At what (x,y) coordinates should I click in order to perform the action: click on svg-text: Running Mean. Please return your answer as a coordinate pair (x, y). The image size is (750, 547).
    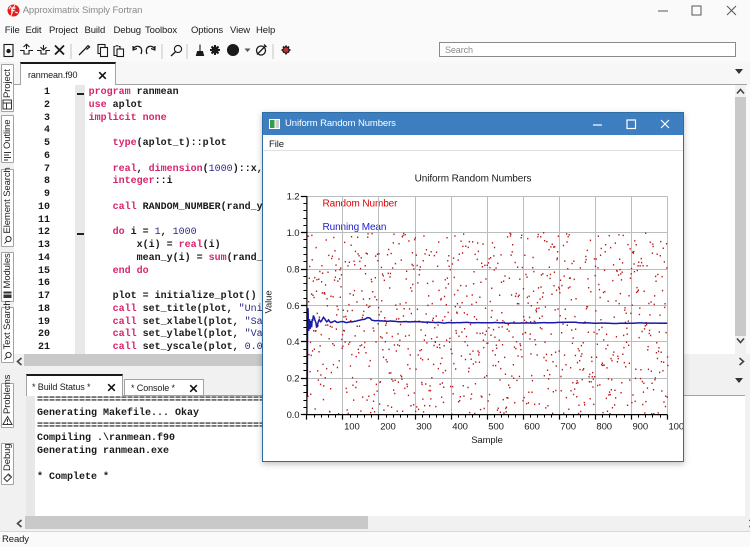
    Looking at the image, I should click on (355, 227).